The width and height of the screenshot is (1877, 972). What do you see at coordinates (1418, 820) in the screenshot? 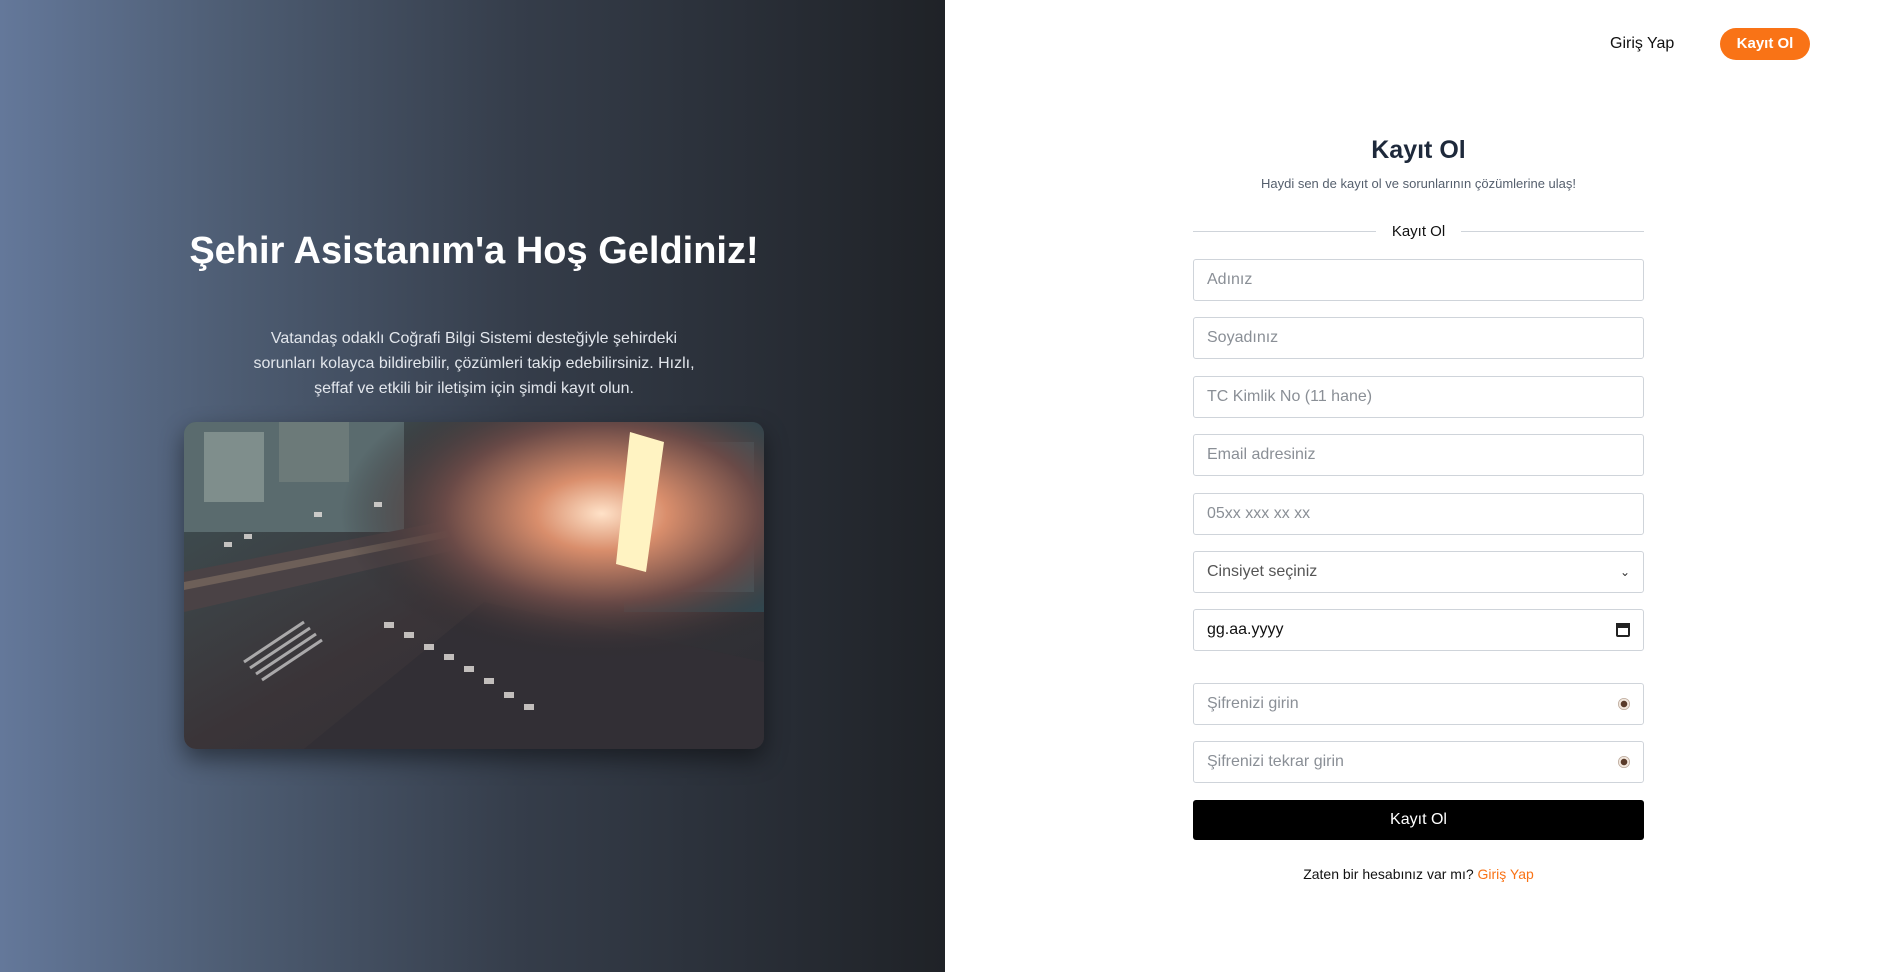
I see `register-submit-button: Kayıt Ol` at bounding box center [1418, 820].